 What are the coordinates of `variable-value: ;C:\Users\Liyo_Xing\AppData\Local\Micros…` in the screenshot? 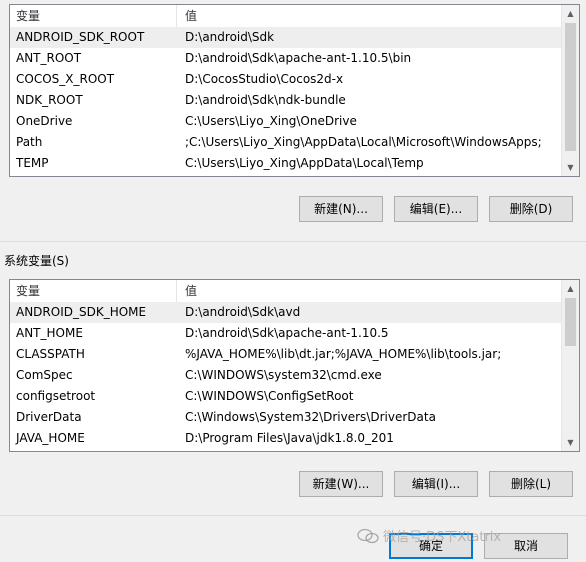 It's located at (363, 142).